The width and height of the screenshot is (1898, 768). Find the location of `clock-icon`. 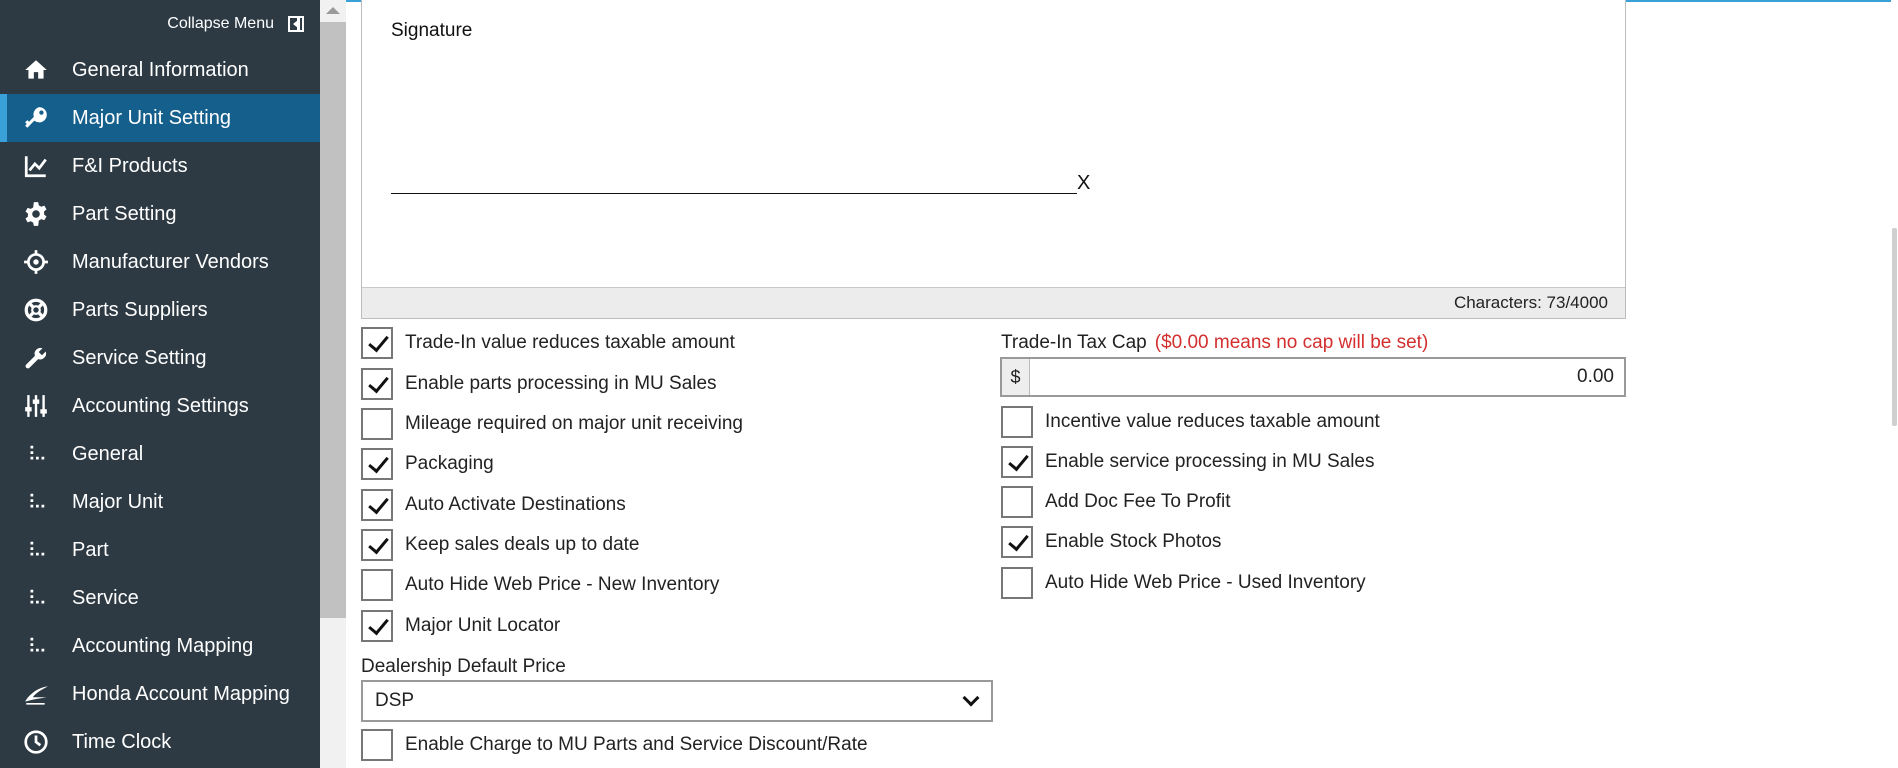

clock-icon is located at coordinates (36, 742).